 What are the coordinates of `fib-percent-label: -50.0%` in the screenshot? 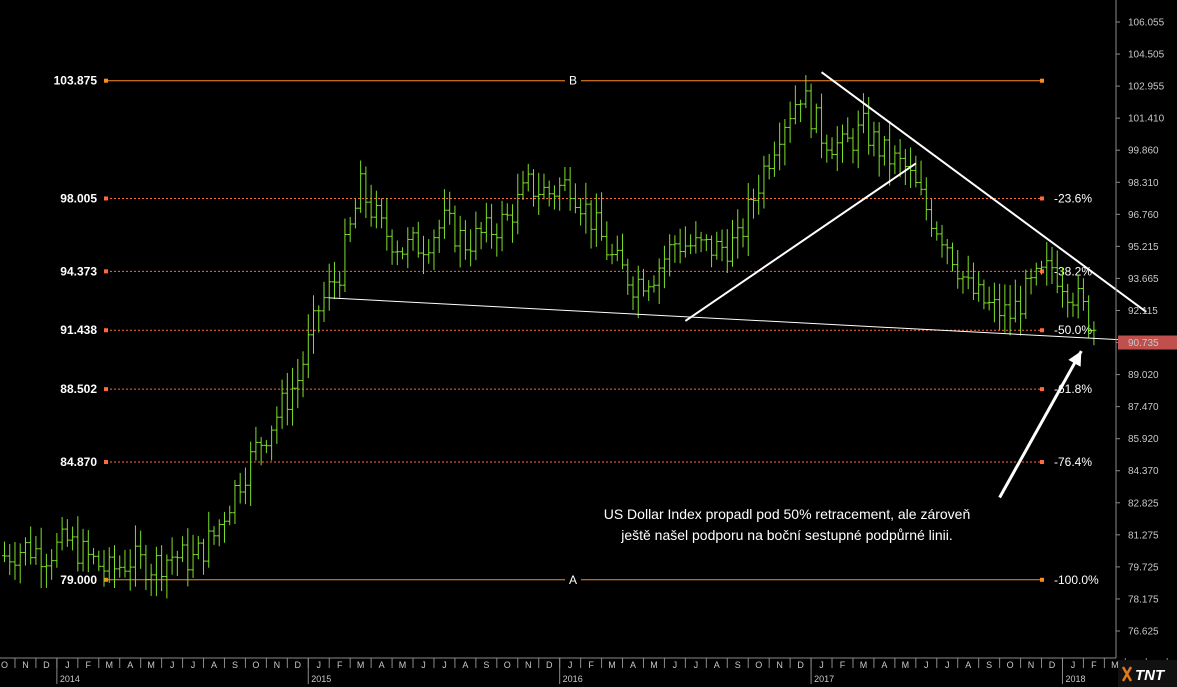 It's located at (1073, 330).